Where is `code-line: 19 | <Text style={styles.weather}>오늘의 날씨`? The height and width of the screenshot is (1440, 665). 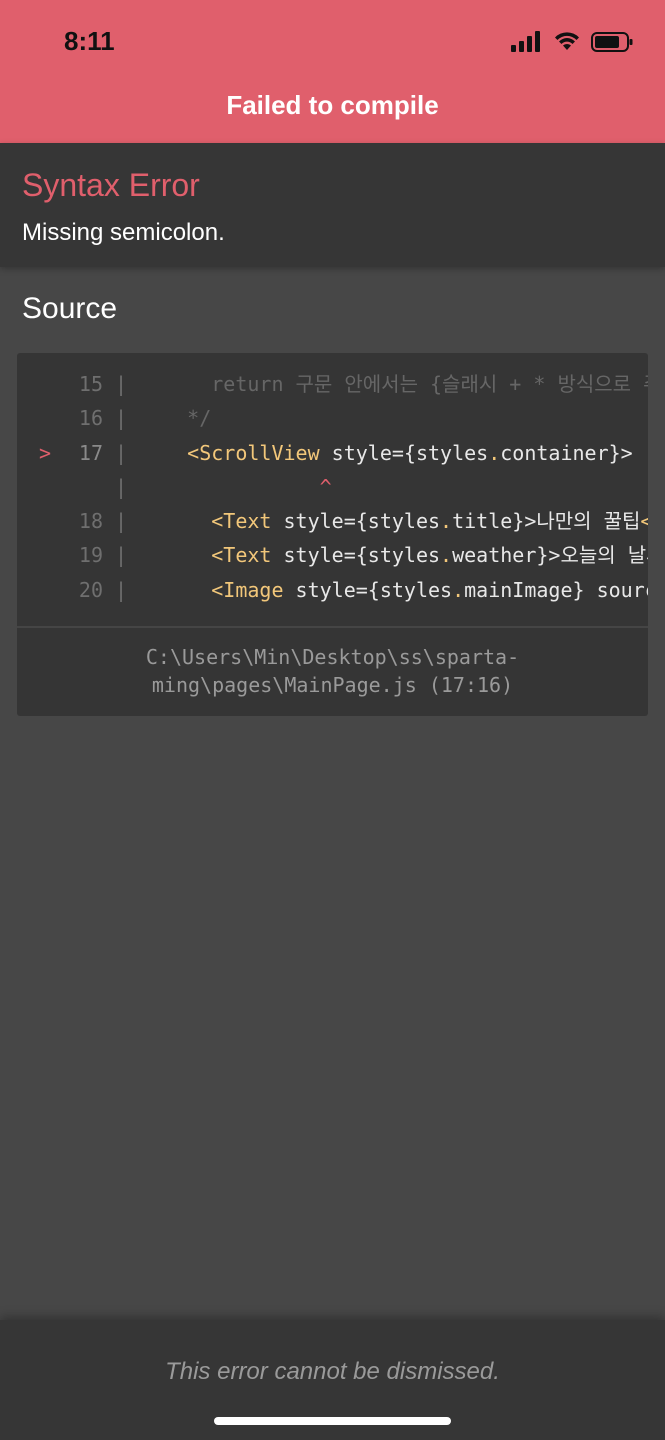 code-line: 19 | <Text style={styles.weather}>오늘의 날씨 is located at coordinates (332, 555).